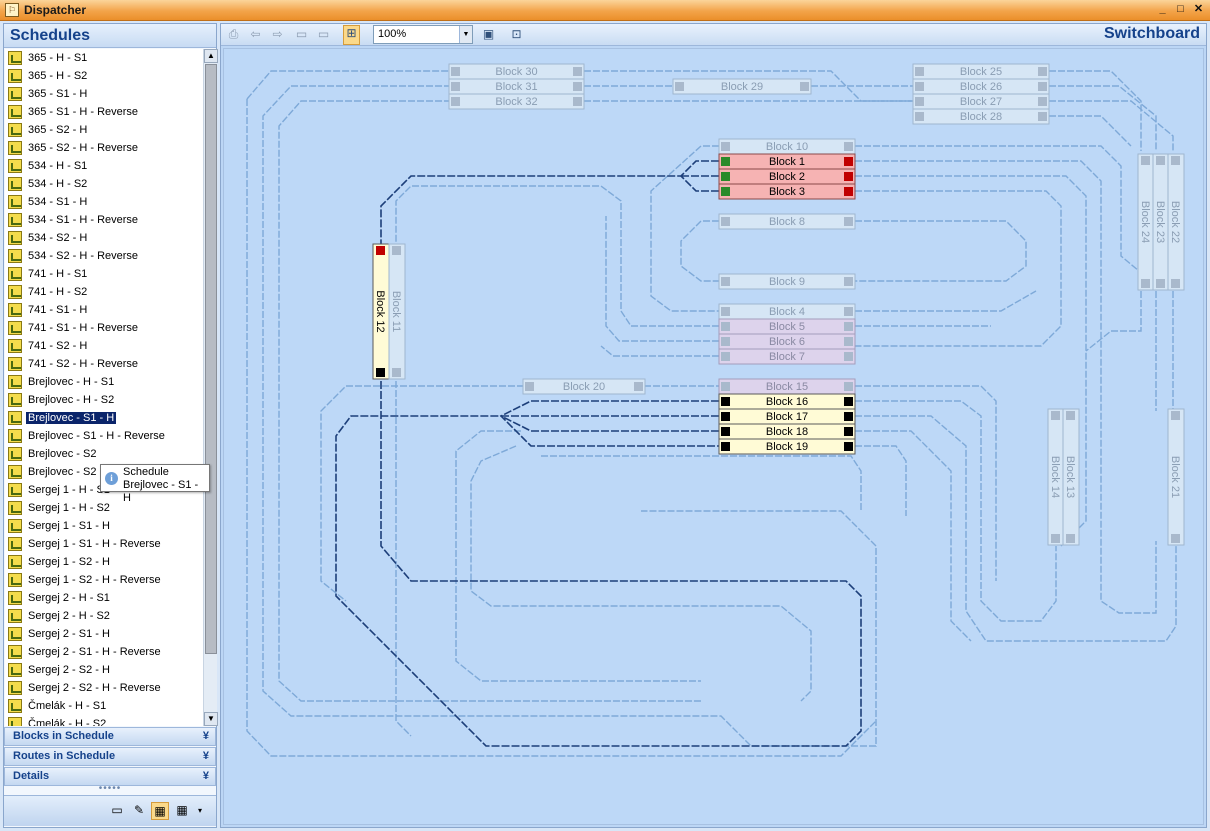  What do you see at coordinates (104, 58) in the screenshot?
I see `schedule-item: 365 - H - S1` at bounding box center [104, 58].